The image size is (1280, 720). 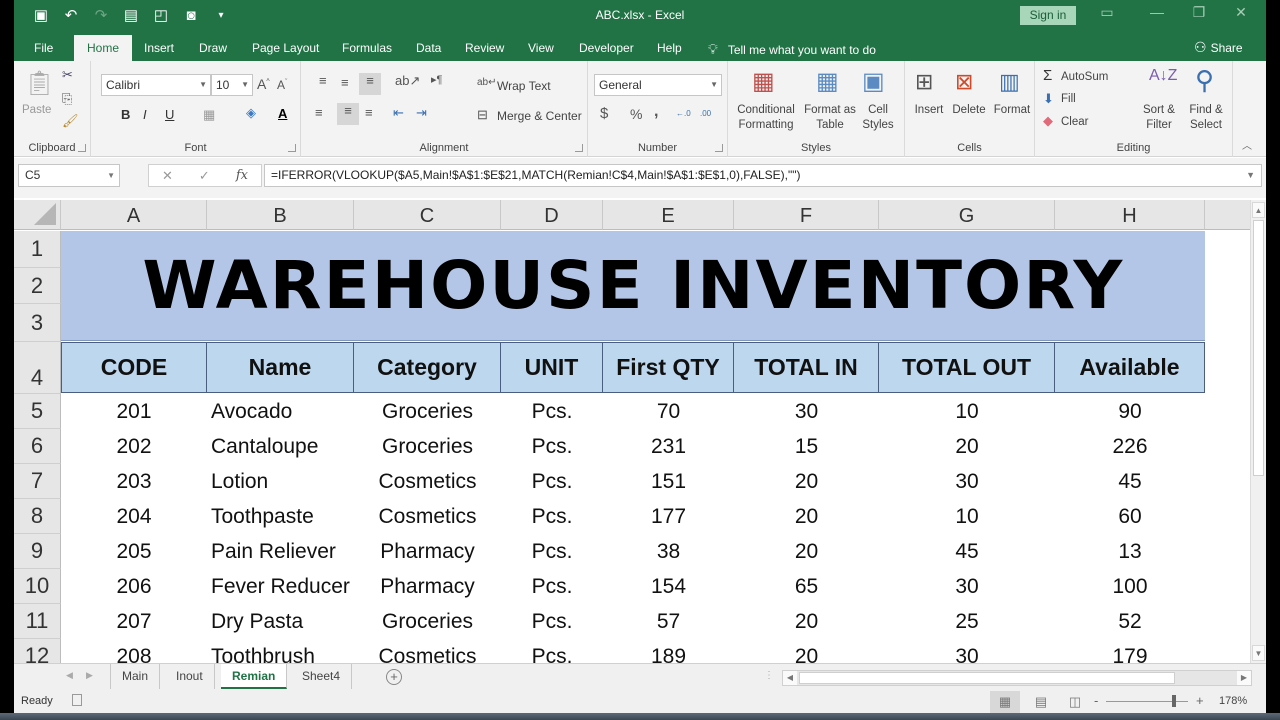 I want to click on table-cell: Groceries, so click(x=427, y=411).